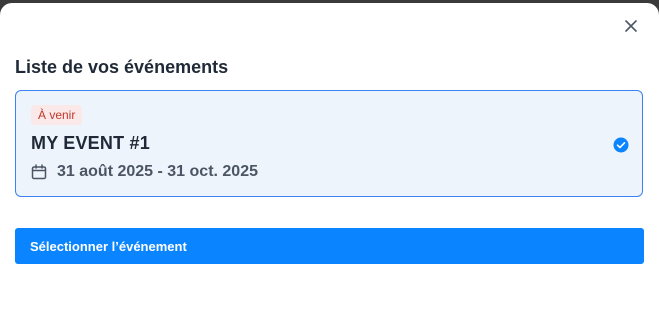  I want to click on status-badge: À venir, so click(57, 115).